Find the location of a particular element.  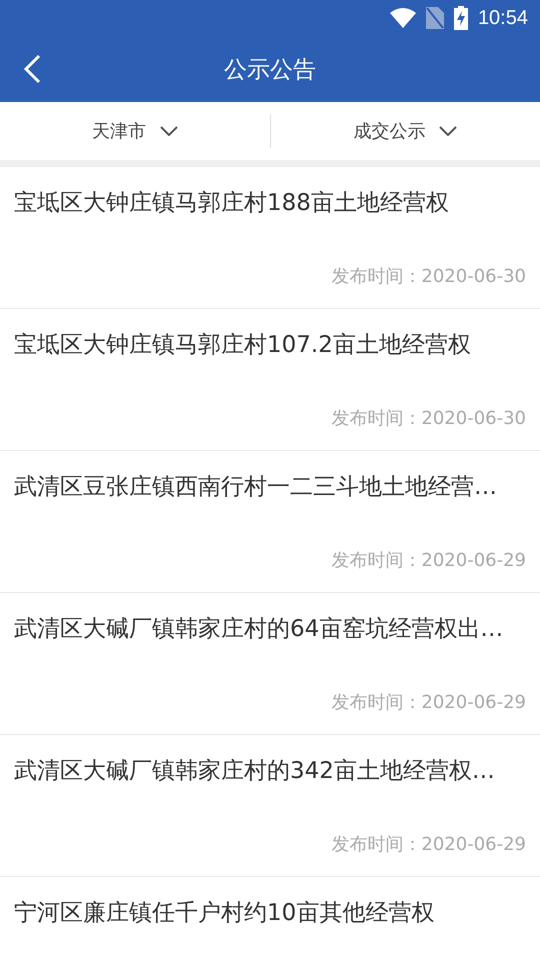

notice-title: 宁河区廉庄镇任千户村约10亩其他经营权 is located at coordinates (270, 912).